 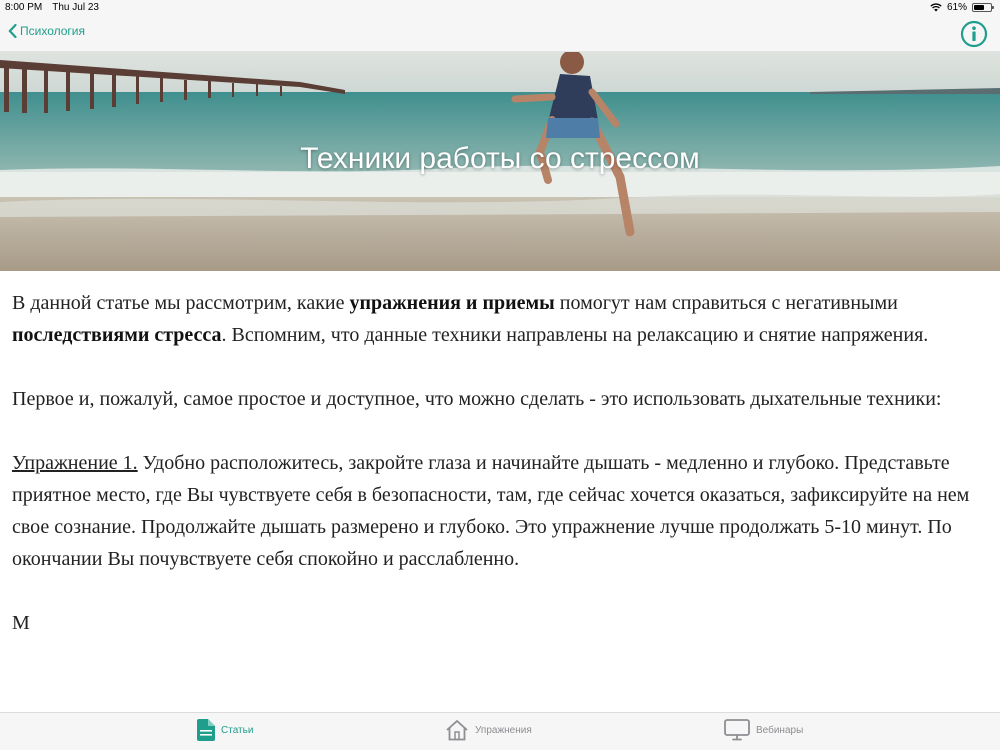 I want to click on tab-webinars: Вебинары, so click(x=763, y=730).